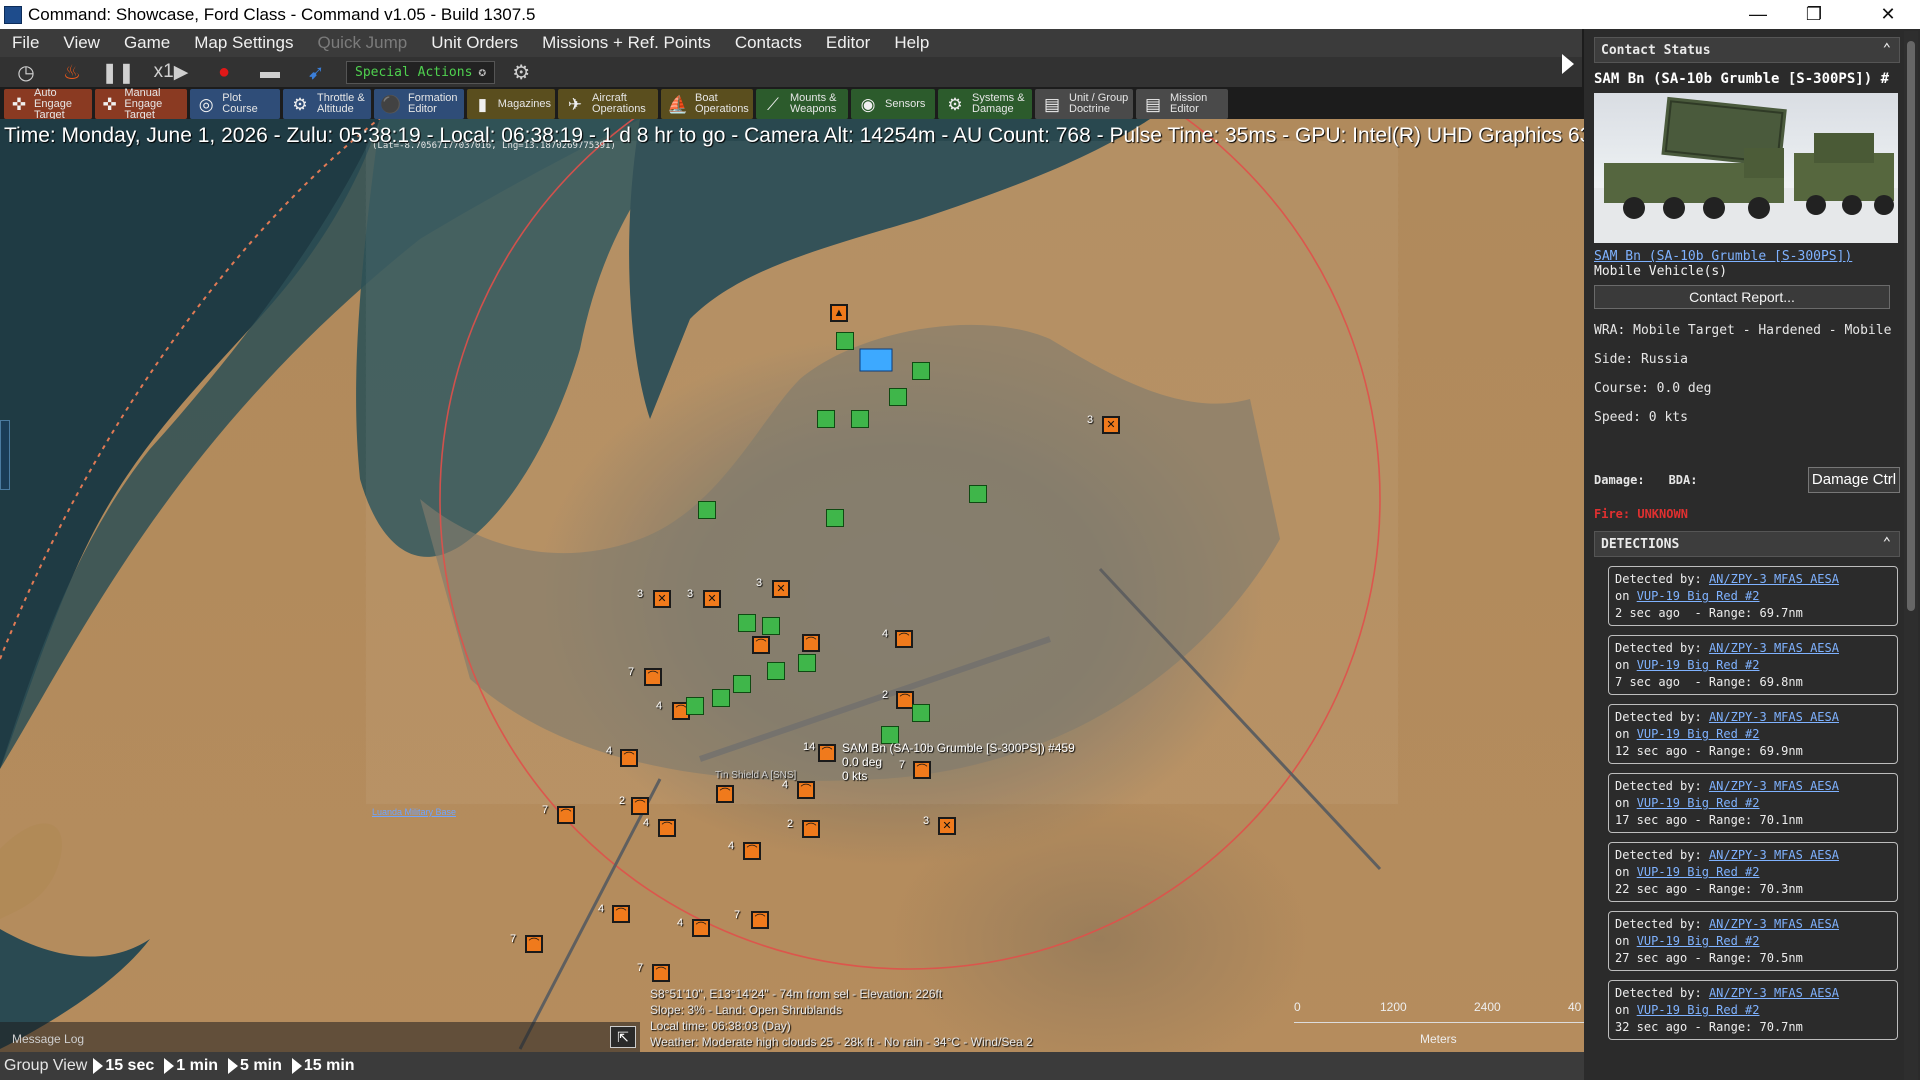 The height and width of the screenshot is (1080, 1920). I want to click on toolbar-button-0: ✜ Auto Engage Target, so click(48, 103).